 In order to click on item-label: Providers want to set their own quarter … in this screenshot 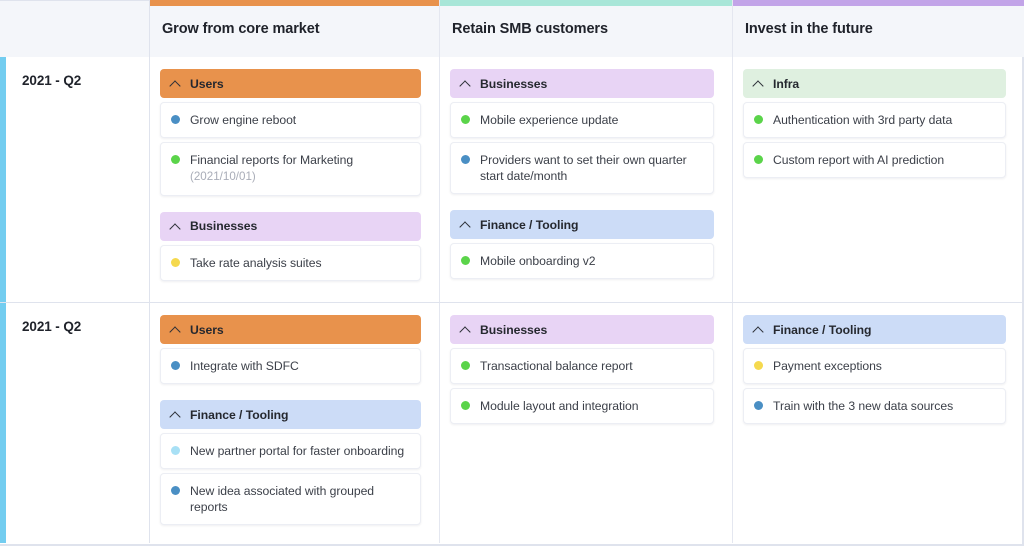, I will do `click(583, 168)`.